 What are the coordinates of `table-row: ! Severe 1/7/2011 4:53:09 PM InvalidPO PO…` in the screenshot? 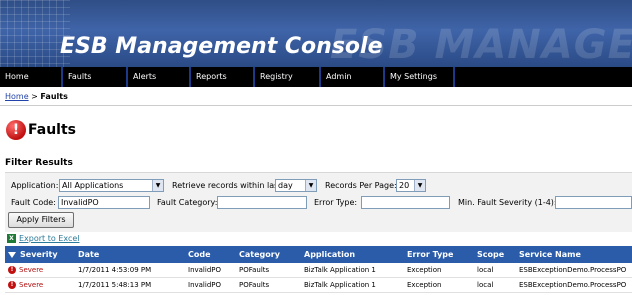 It's located at (318, 270).